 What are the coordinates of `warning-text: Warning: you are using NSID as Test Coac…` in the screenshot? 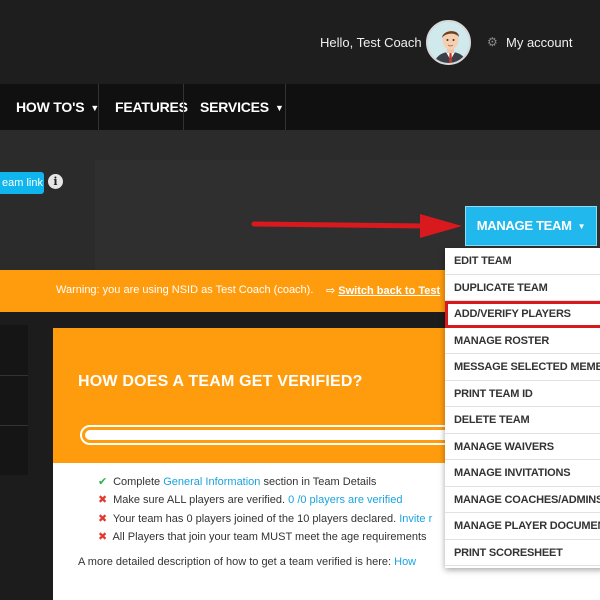 It's located at (185, 290).